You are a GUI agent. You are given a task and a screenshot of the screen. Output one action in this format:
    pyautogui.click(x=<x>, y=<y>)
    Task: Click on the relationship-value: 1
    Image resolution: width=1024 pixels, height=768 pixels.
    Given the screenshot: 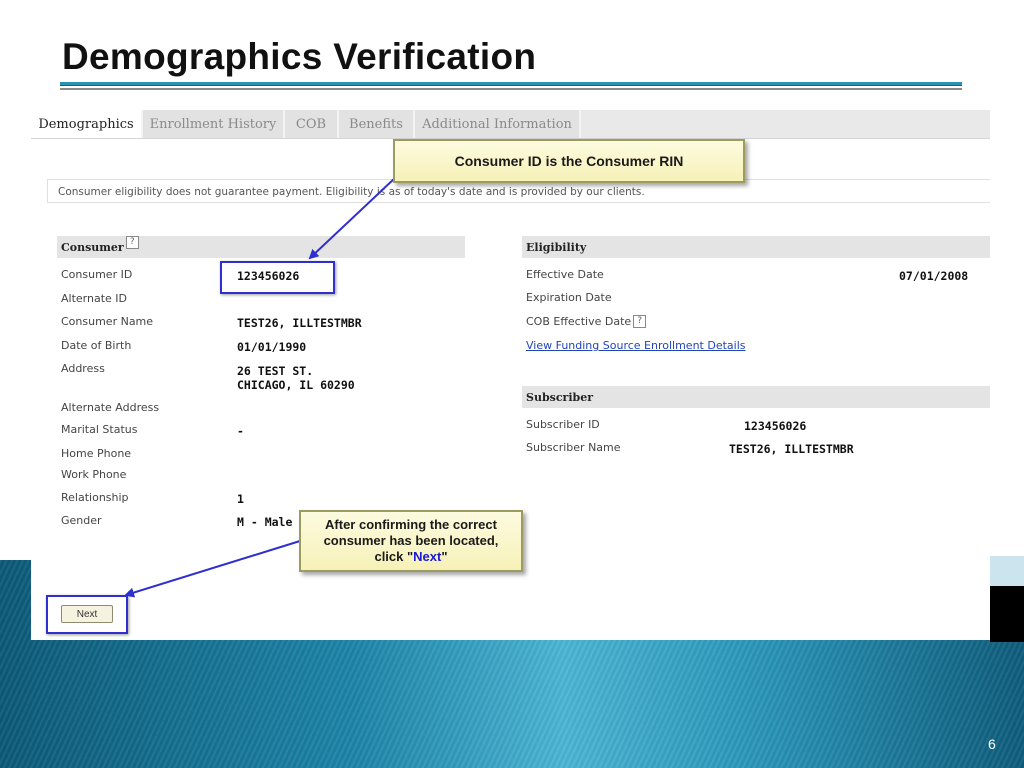 What is the action you would take?
    pyautogui.click(x=240, y=499)
    